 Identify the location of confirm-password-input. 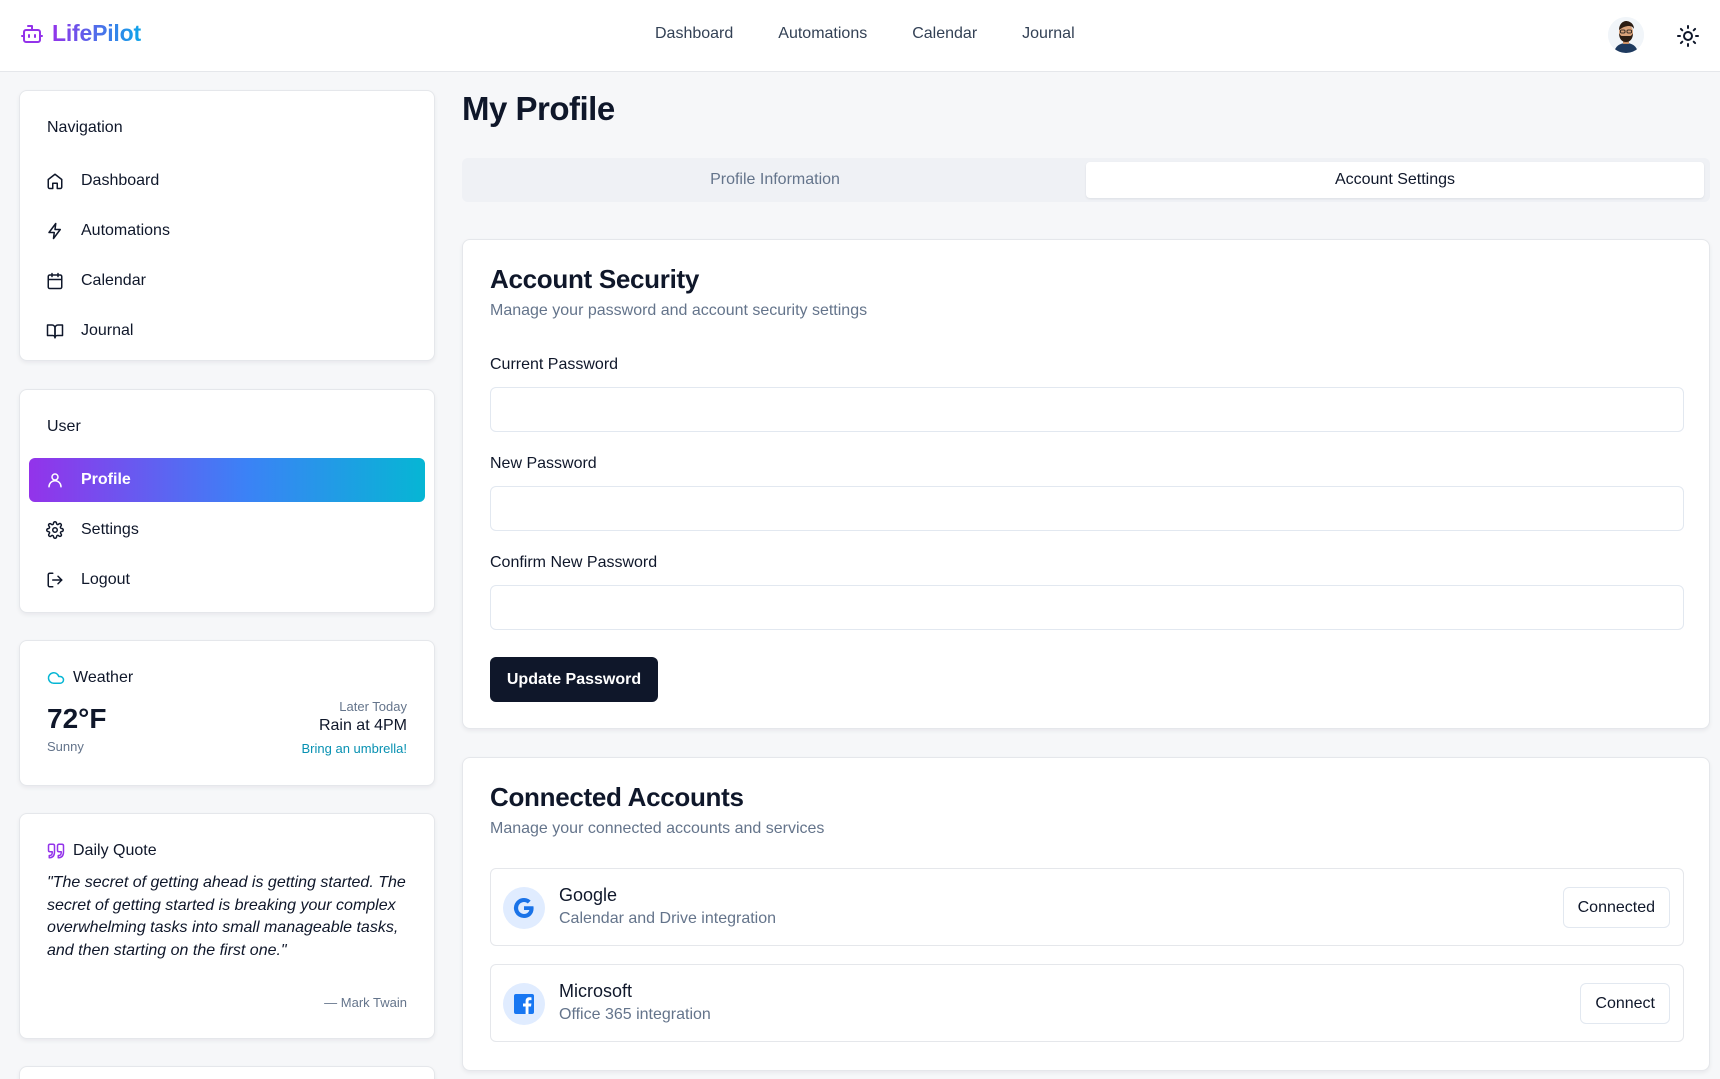
(1087, 607).